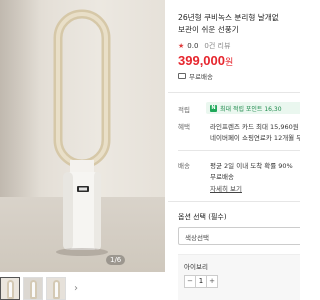  What do you see at coordinates (255, 127) in the screenshot?
I see `benefit-line-1: 라인프렌즈 카드 최대 15,960원 추` at bounding box center [255, 127].